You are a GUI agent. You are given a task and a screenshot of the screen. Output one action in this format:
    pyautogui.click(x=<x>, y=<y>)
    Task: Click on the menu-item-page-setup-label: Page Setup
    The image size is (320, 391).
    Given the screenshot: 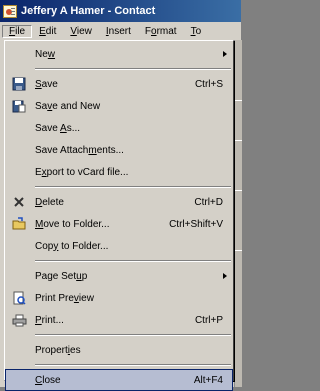 What is the action you would take?
    pyautogui.click(x=61, y=276)
    